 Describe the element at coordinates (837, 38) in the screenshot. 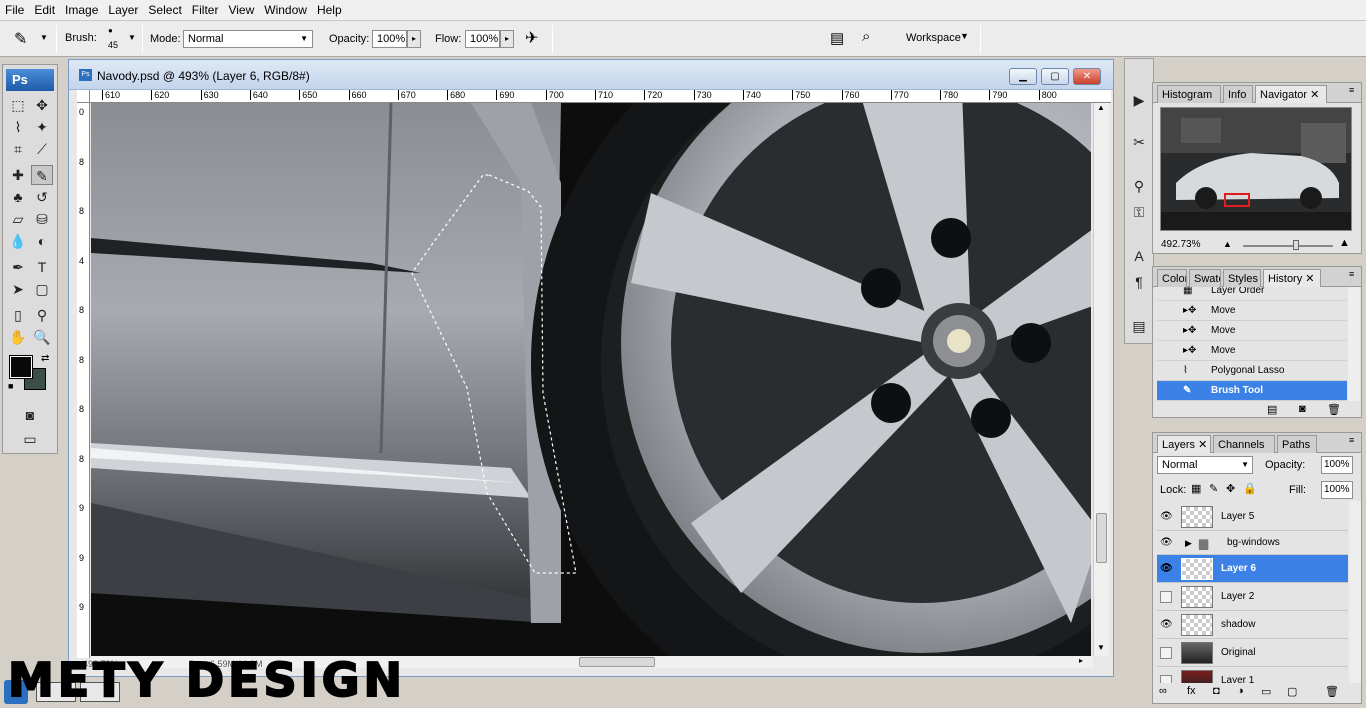

I see `palette-well-icon: ▤` at that location.